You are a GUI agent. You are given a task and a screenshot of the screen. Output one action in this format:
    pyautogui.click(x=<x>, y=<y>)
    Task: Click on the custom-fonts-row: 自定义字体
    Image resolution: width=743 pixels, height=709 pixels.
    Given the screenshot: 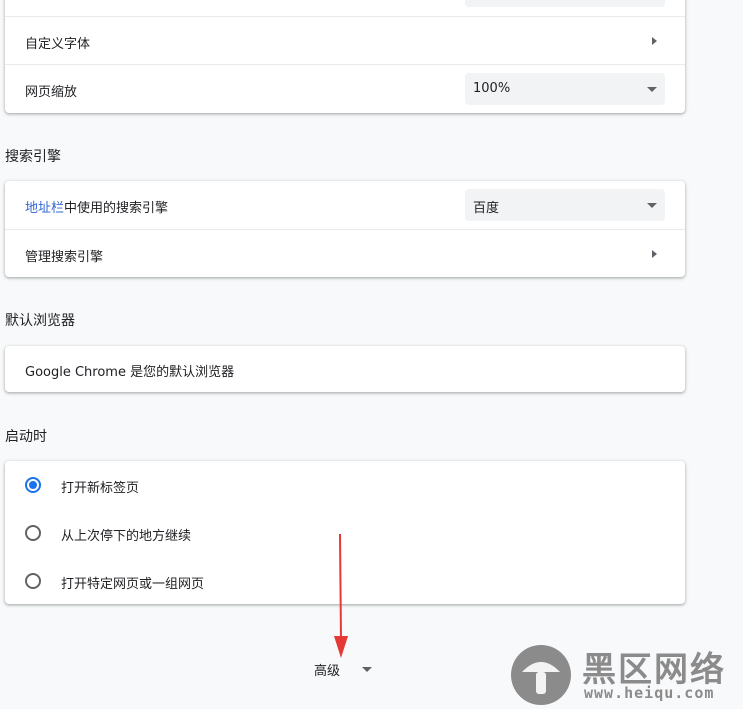 What is the action you would take?
    pyautogui.click(x=345, y=40)
    